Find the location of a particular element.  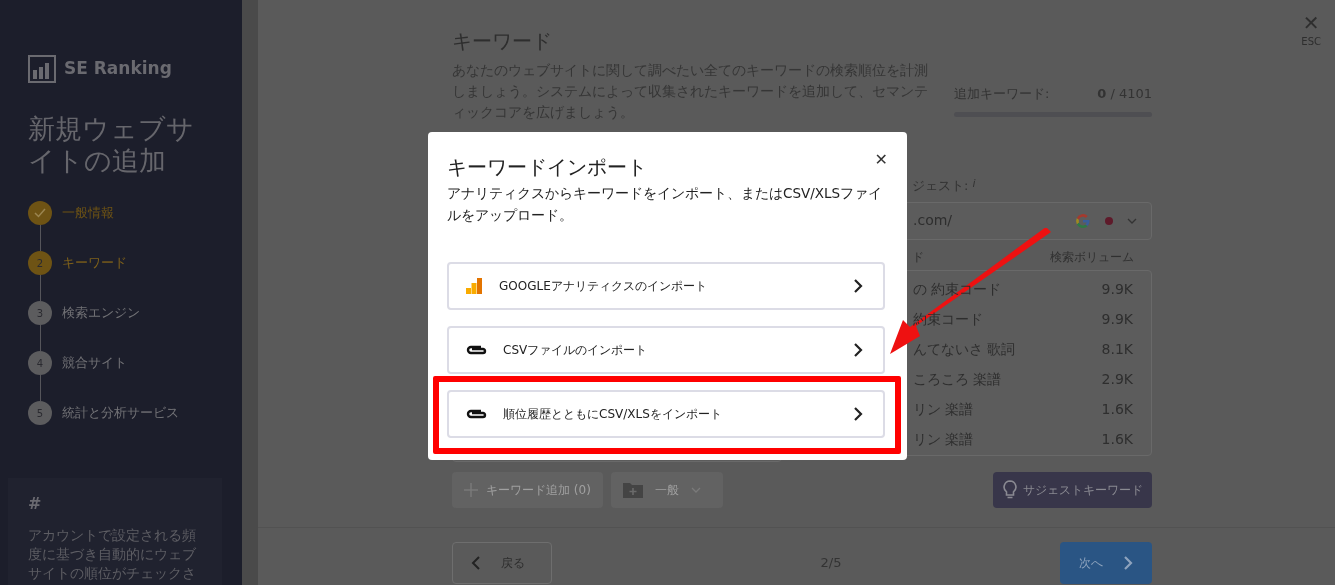

step-label: 検索エンジン is located at coordinates (101, 313).